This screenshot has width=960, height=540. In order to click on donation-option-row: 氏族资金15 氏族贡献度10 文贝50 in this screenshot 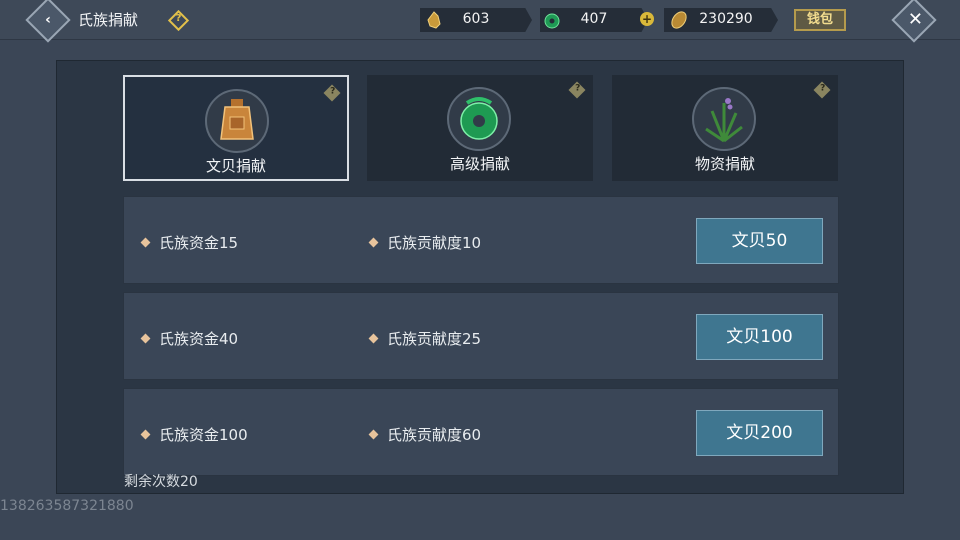, I will do `click(481, 240)`.